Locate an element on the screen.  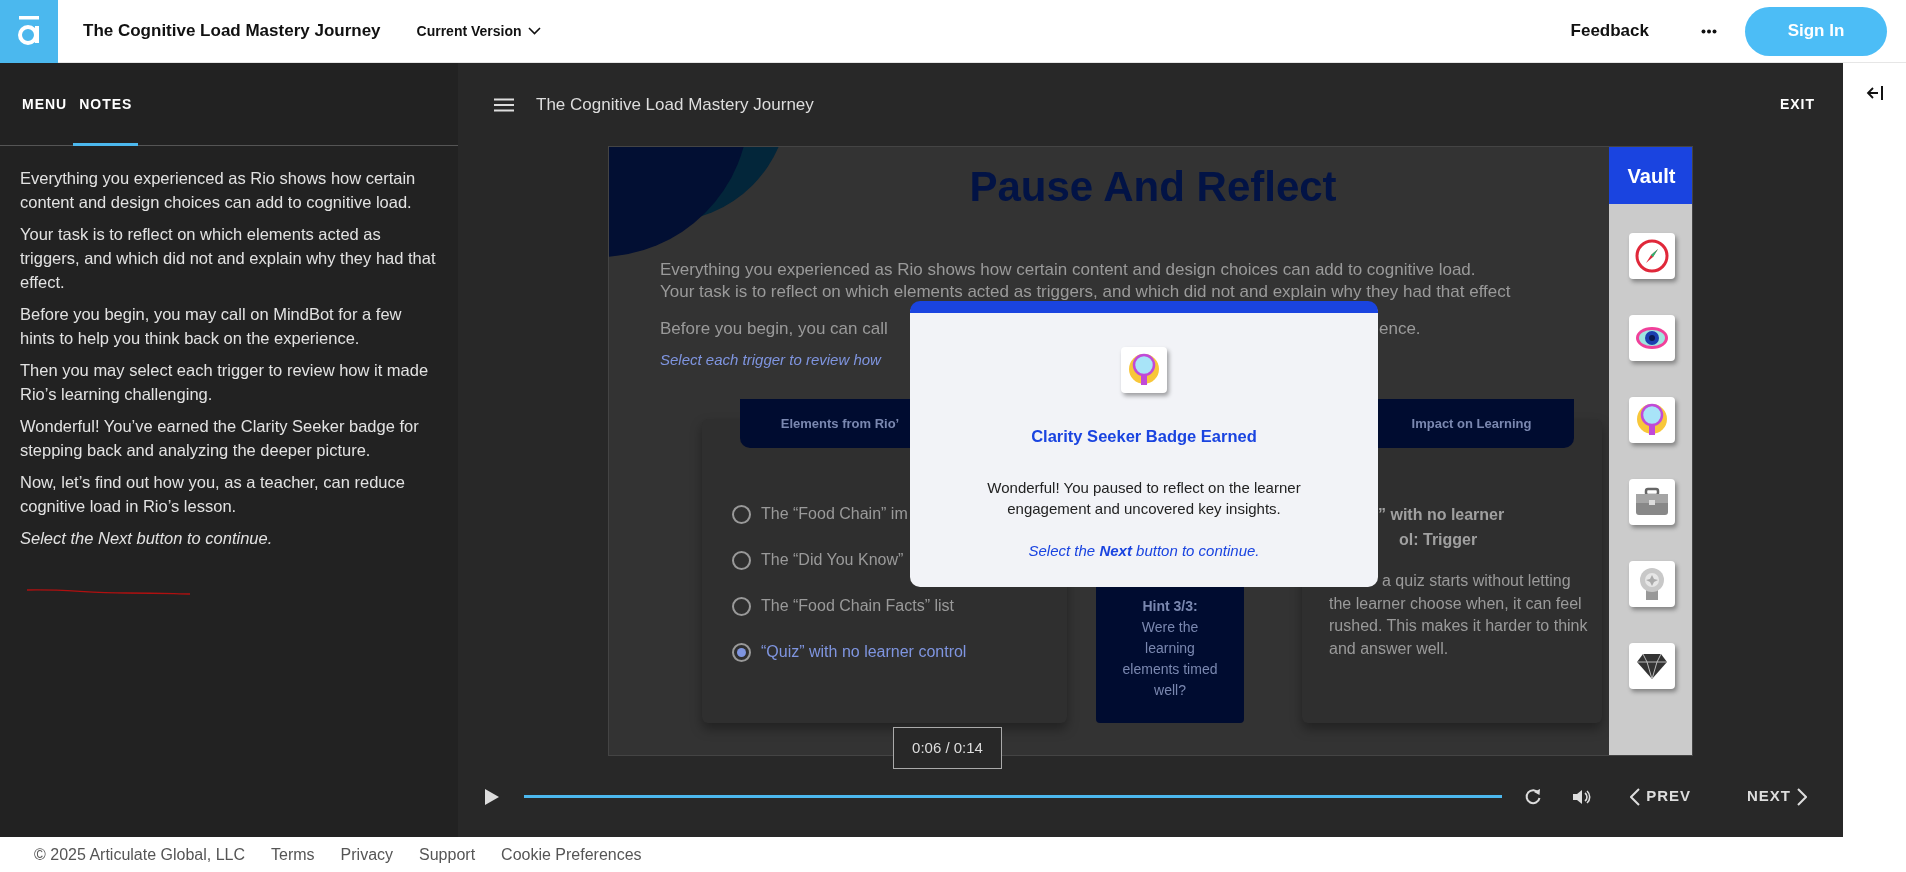
sidebar-tab: NOTES is located at coordinates (106, 120).